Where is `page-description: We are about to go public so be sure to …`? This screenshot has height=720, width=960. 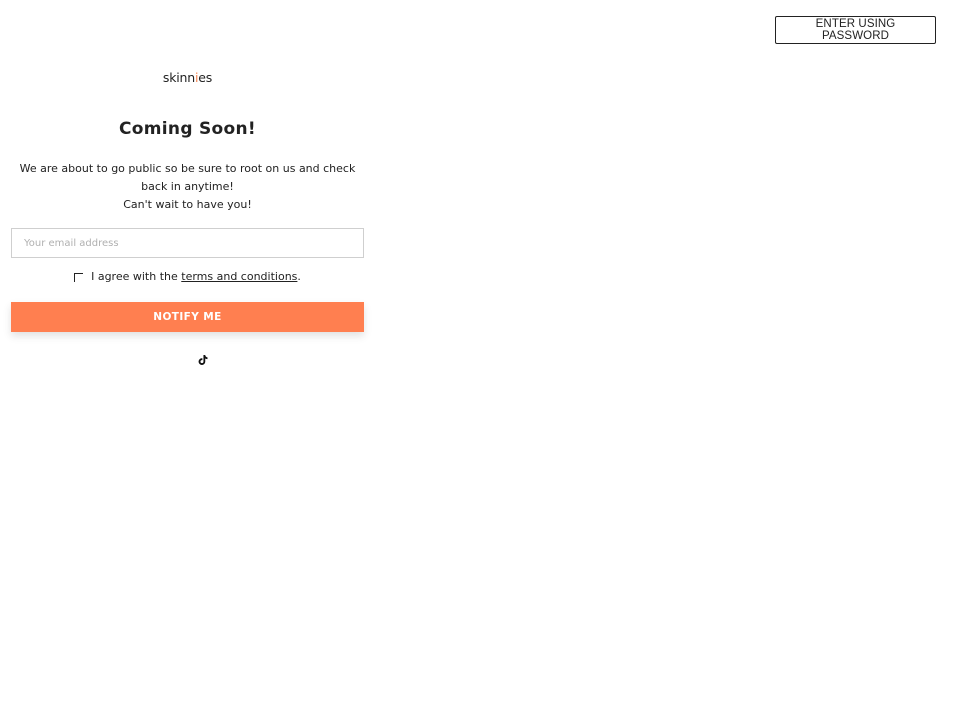 page-description: We are about to go public so be sure to … is located at coordinates (187, 187).